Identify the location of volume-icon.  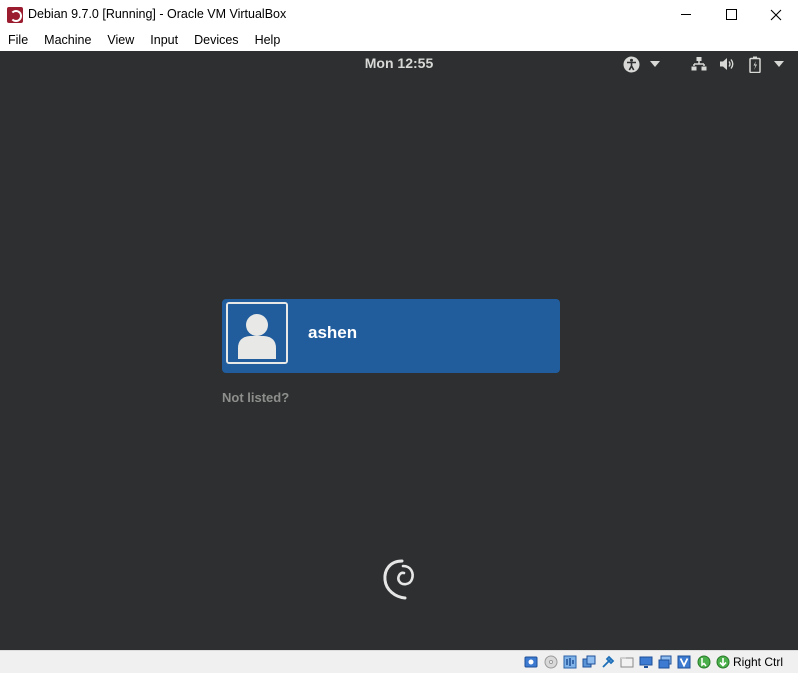
(727, 64).